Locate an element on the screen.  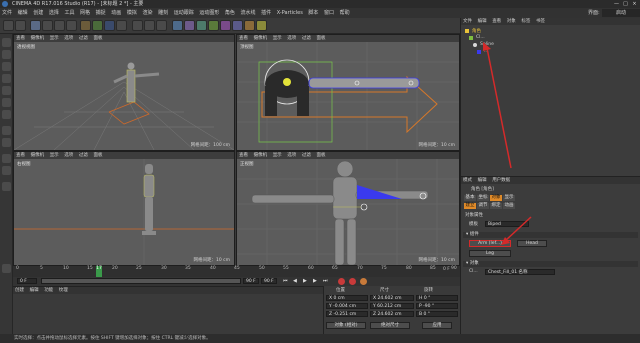
y-axis-icon is located at coordinates (97, 25).